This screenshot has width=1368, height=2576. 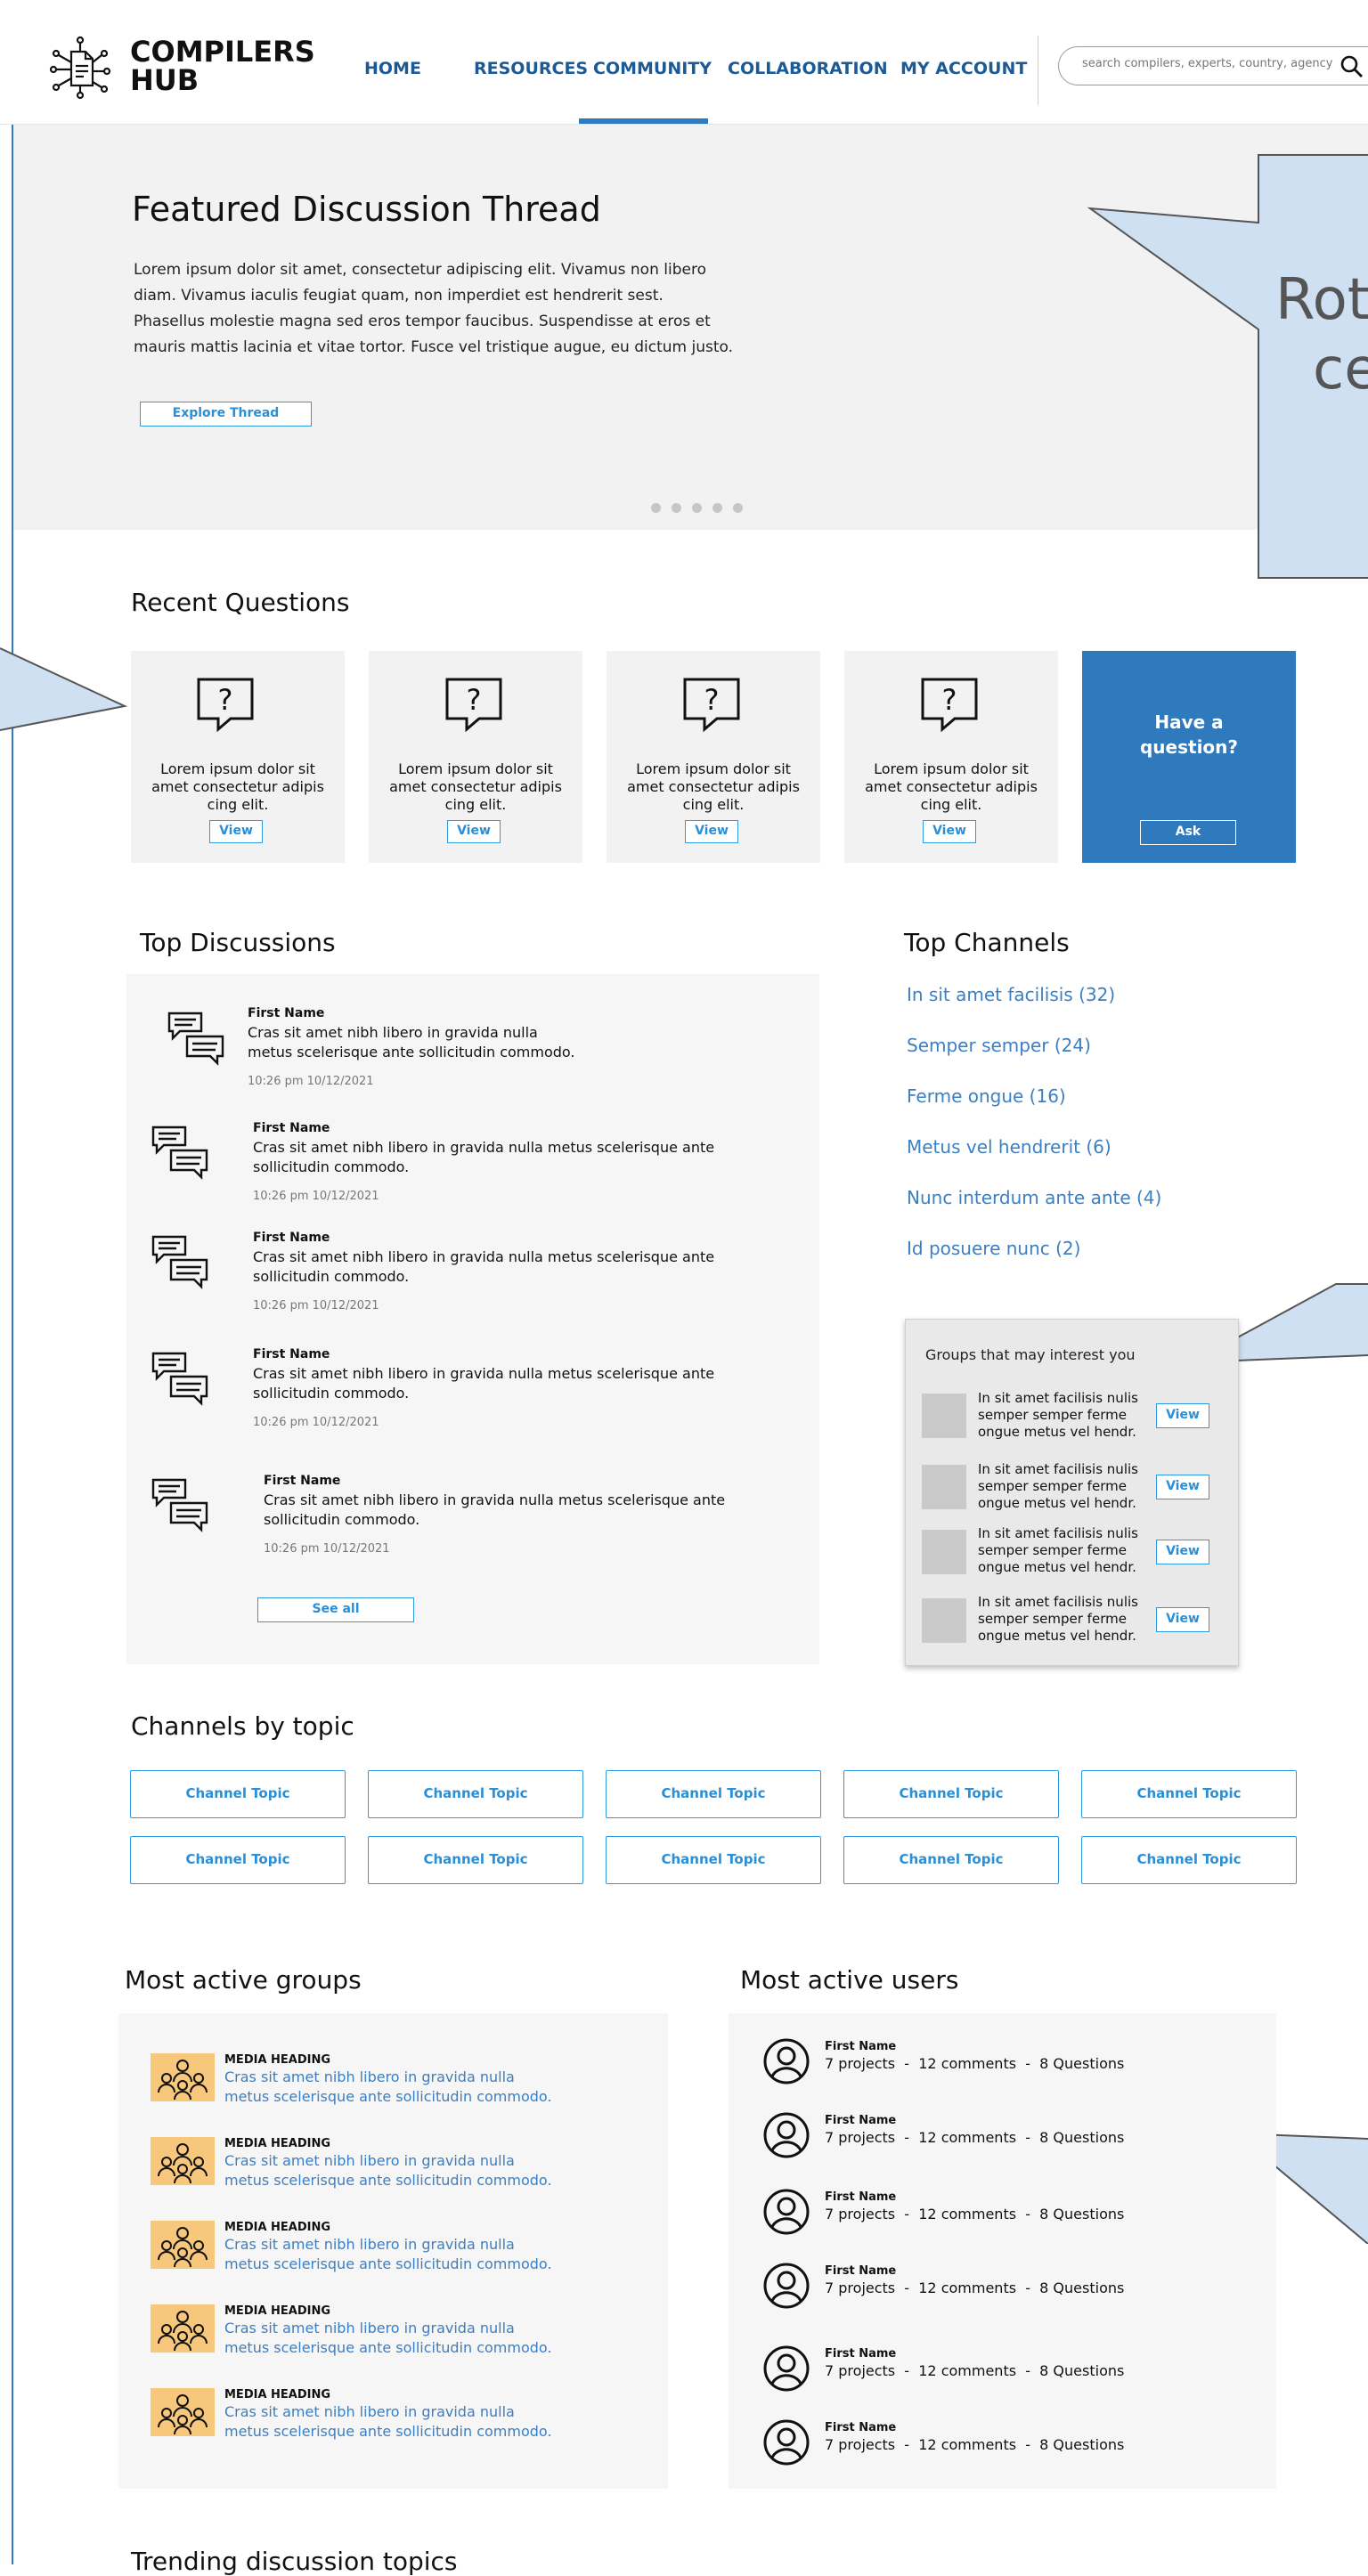 What do you see at coordinates (1034, 1197) in the screenshot?
I see `channel-link: Nunc interdum ante ante (4)` at bounding box center [1034, 1197].